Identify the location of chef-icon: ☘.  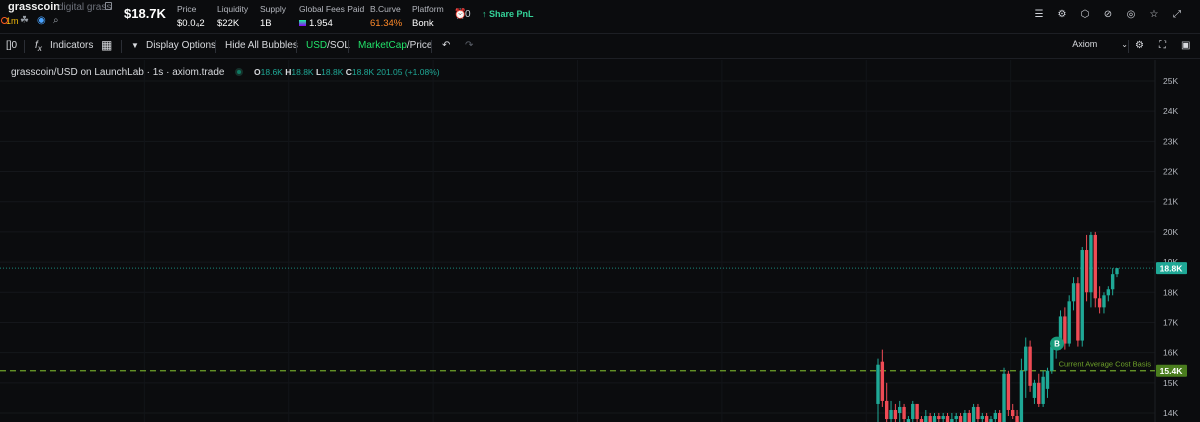
(24, 20).